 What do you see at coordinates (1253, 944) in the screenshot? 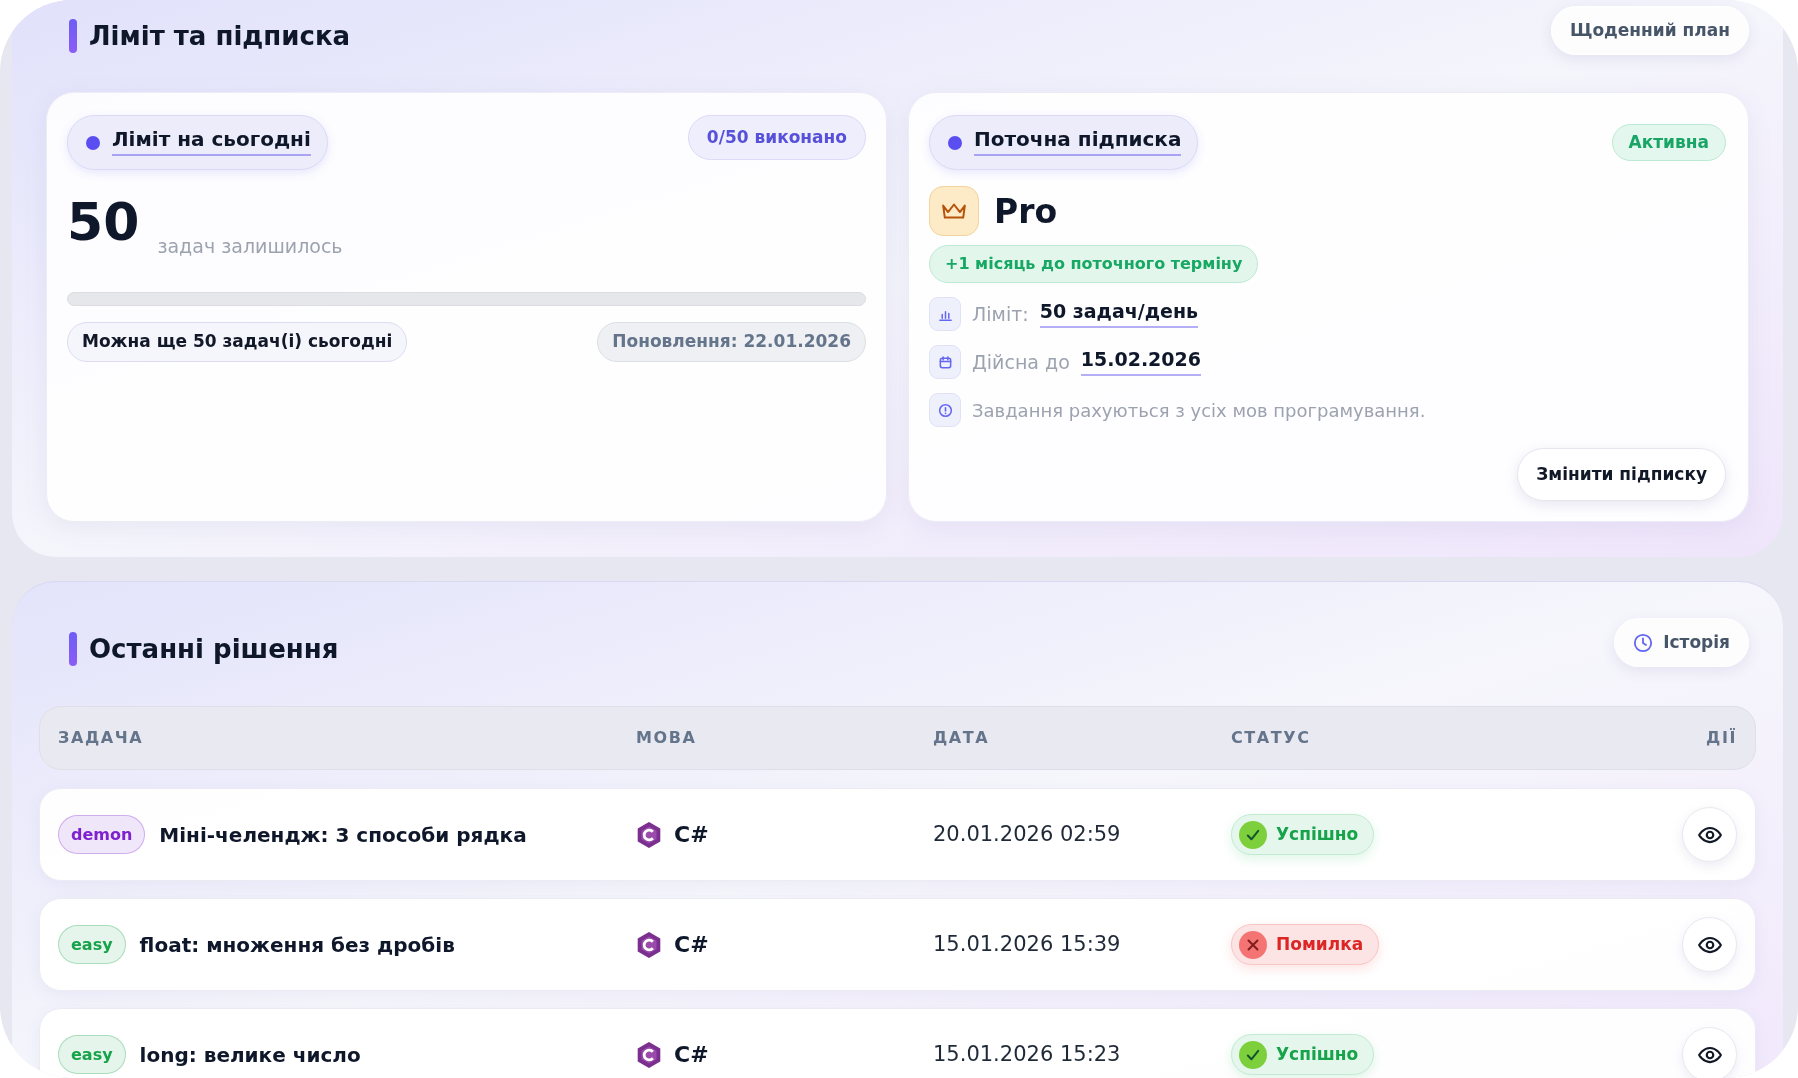
I see `cross-circle-icon` at bounding box center [1253, 944].